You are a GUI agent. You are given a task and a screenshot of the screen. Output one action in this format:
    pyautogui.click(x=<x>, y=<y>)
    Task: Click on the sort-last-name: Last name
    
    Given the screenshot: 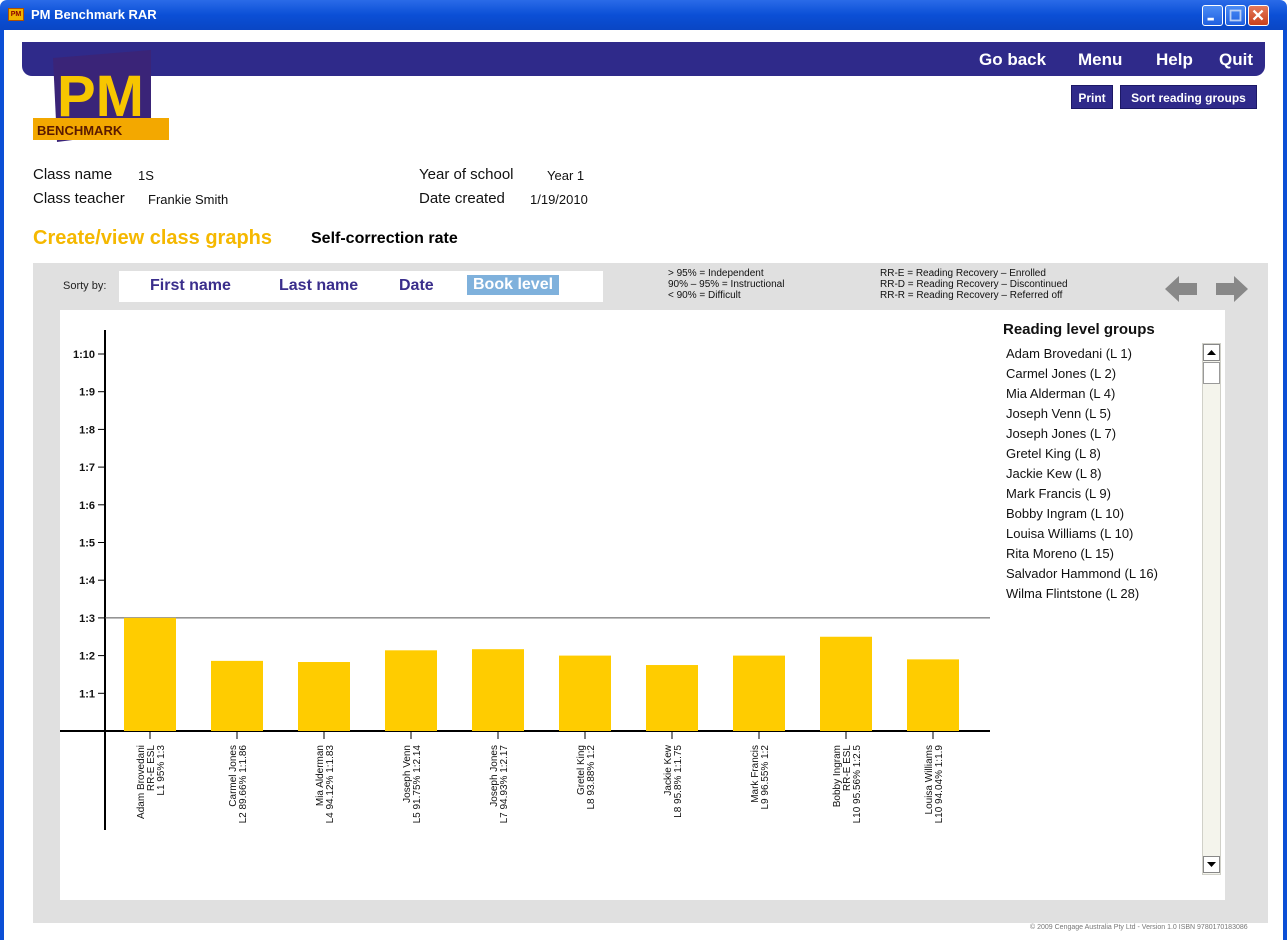 What is the action you would take?
    pyautogui.click(x=318, y=286)
    